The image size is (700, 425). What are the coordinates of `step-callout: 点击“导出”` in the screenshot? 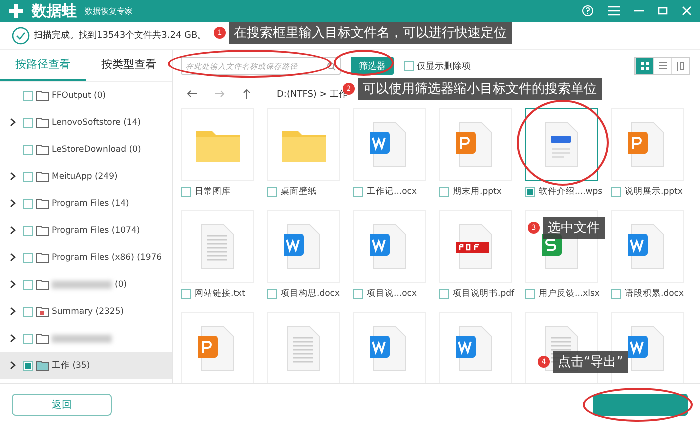 It's located at (590, 362).